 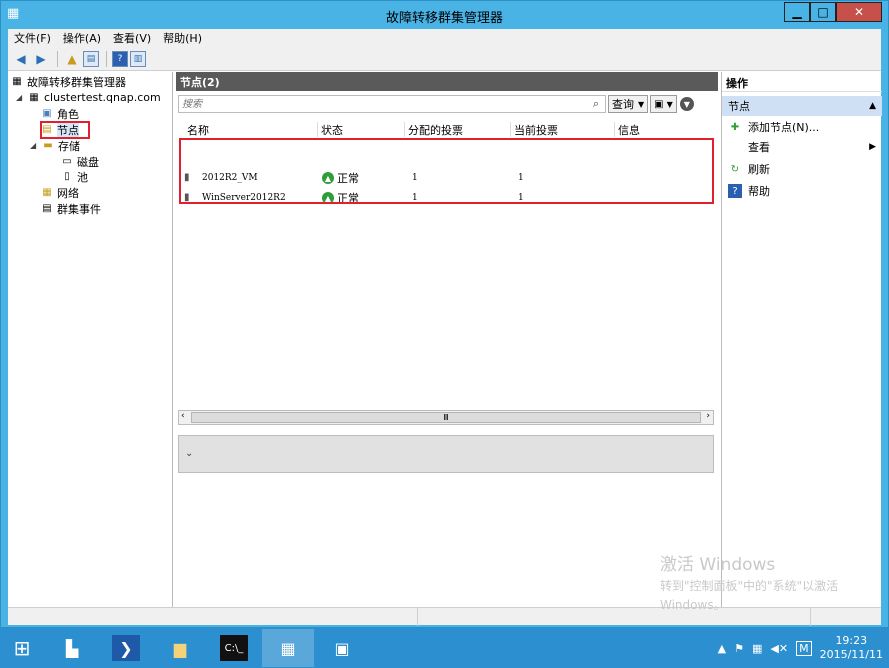 What do you see at coordinates (659, 104) in the screenshot?
I see `save-icon: ▣` at bounding box center [659, 104].